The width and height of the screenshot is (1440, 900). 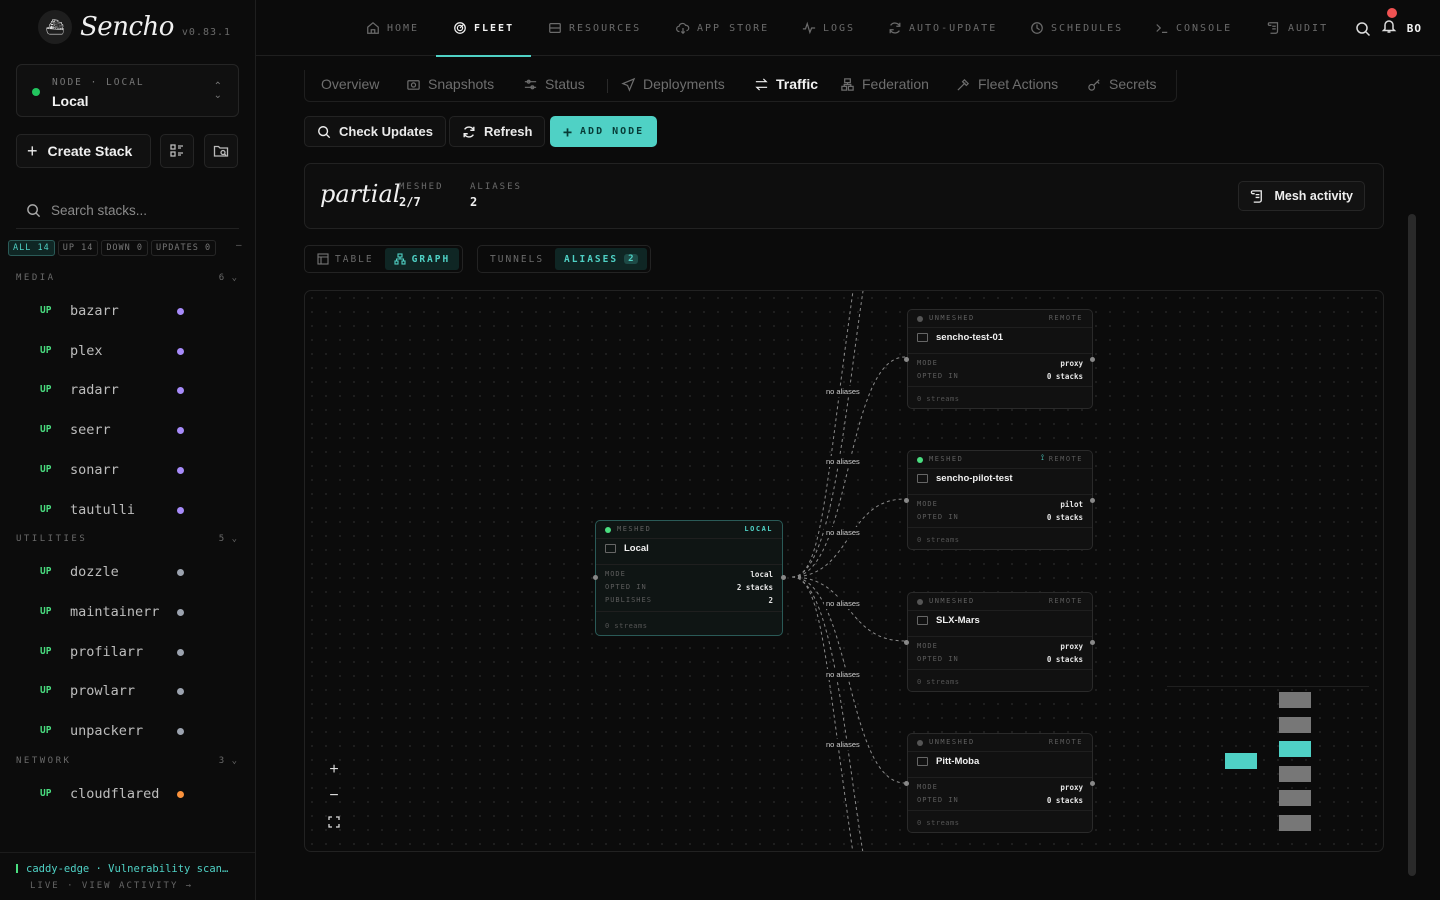 I want to click on node-streams: 0 streams, so click(x=938, y=682).